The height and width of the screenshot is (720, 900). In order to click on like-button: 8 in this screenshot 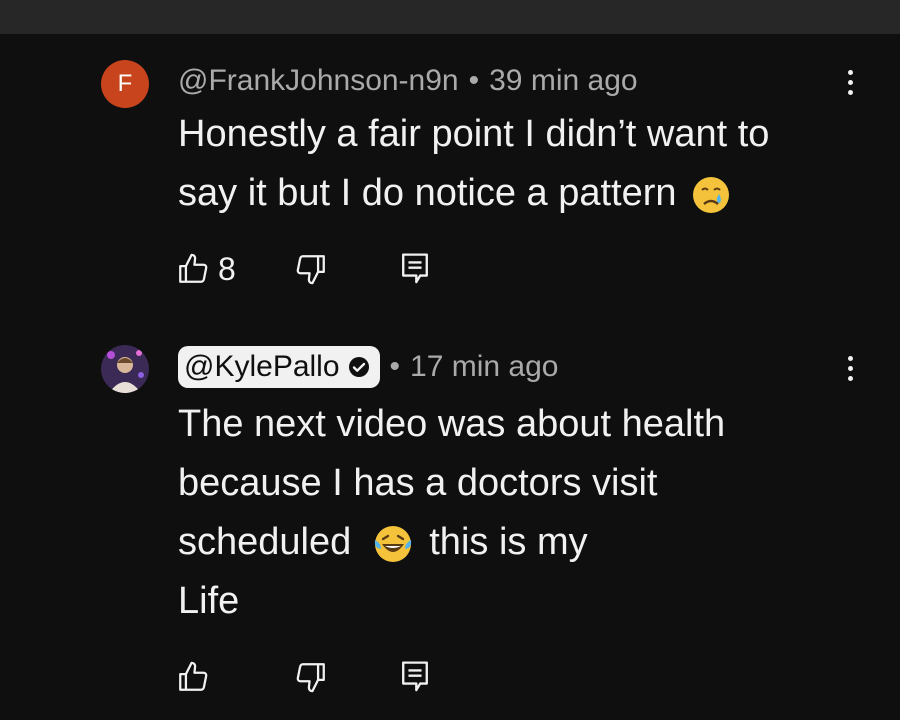, I will do `click(206, 269)`.